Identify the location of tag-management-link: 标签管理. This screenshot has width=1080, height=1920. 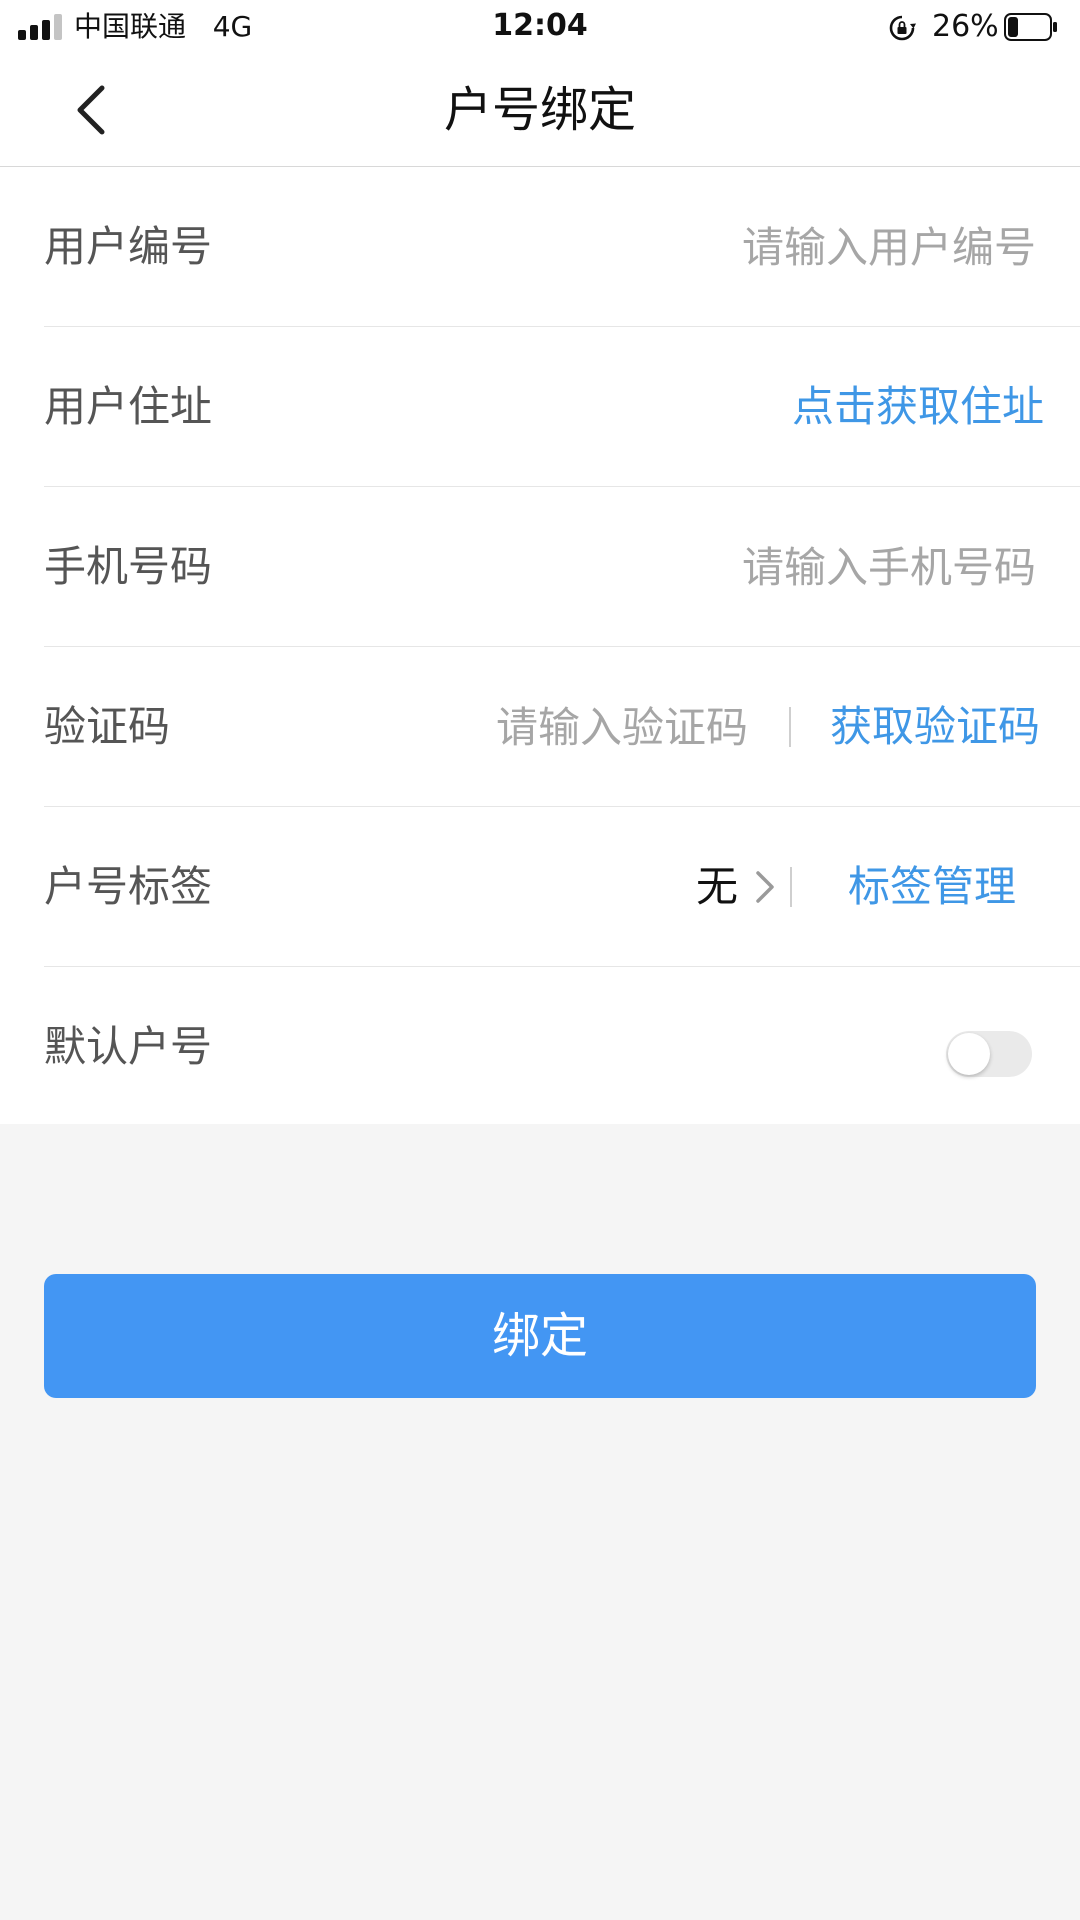
(932, 887).